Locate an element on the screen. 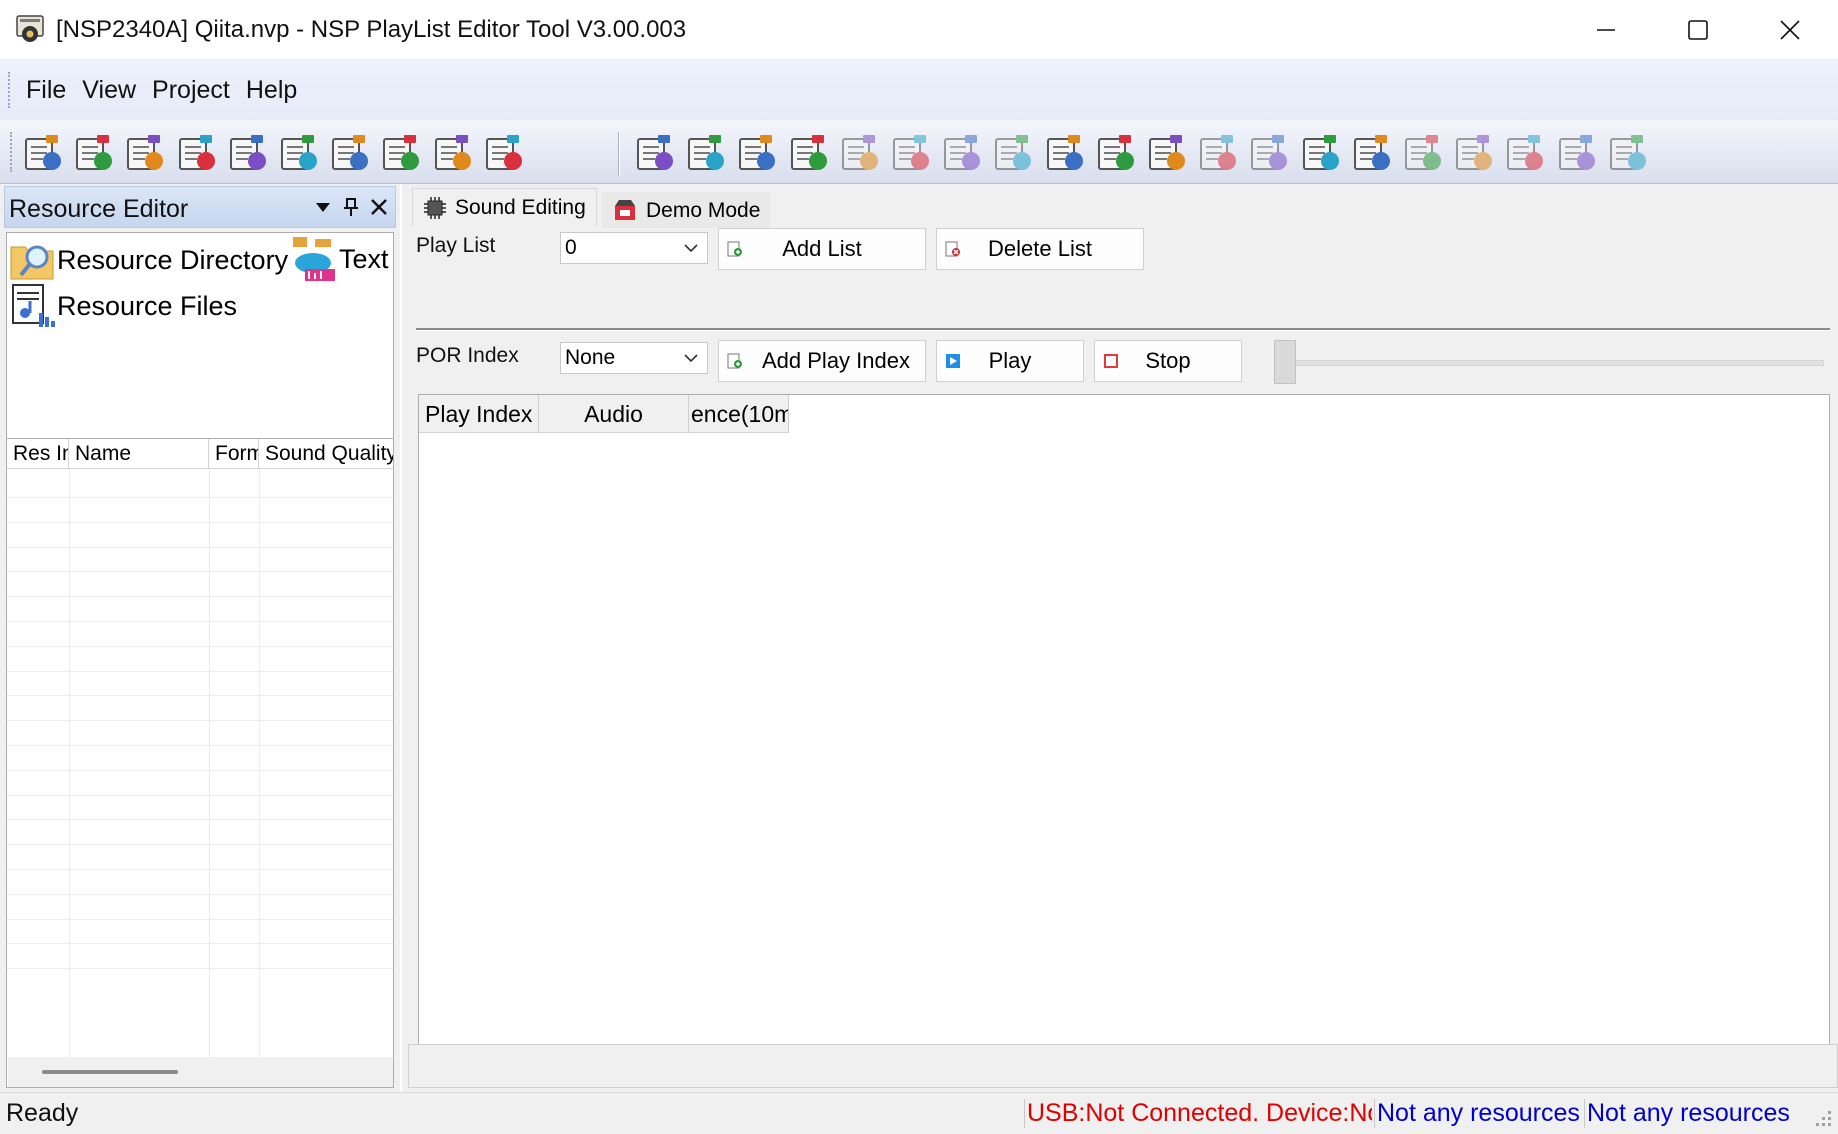 This screenshot has width=1838, height=1134. console-icon is located at coordinates (1218, 152).